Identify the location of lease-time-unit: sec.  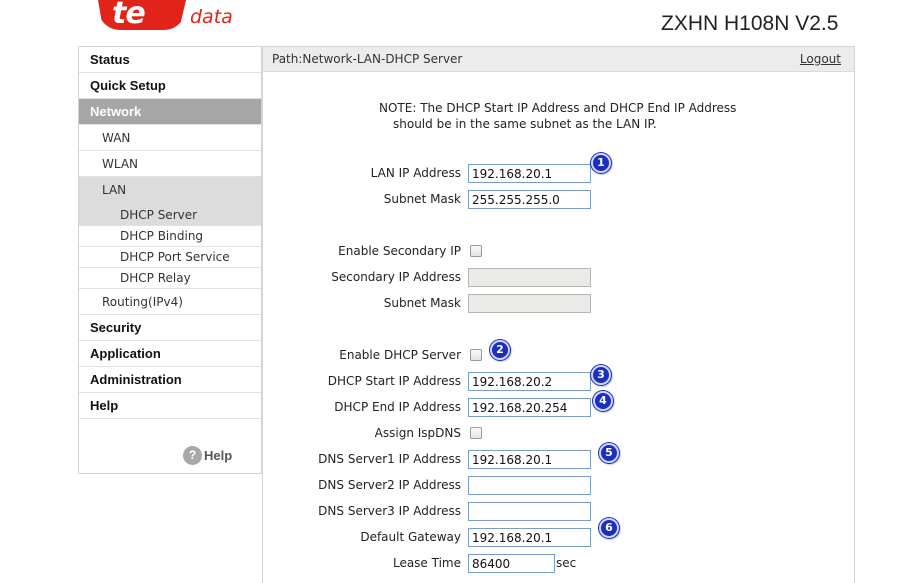
(566, 563).